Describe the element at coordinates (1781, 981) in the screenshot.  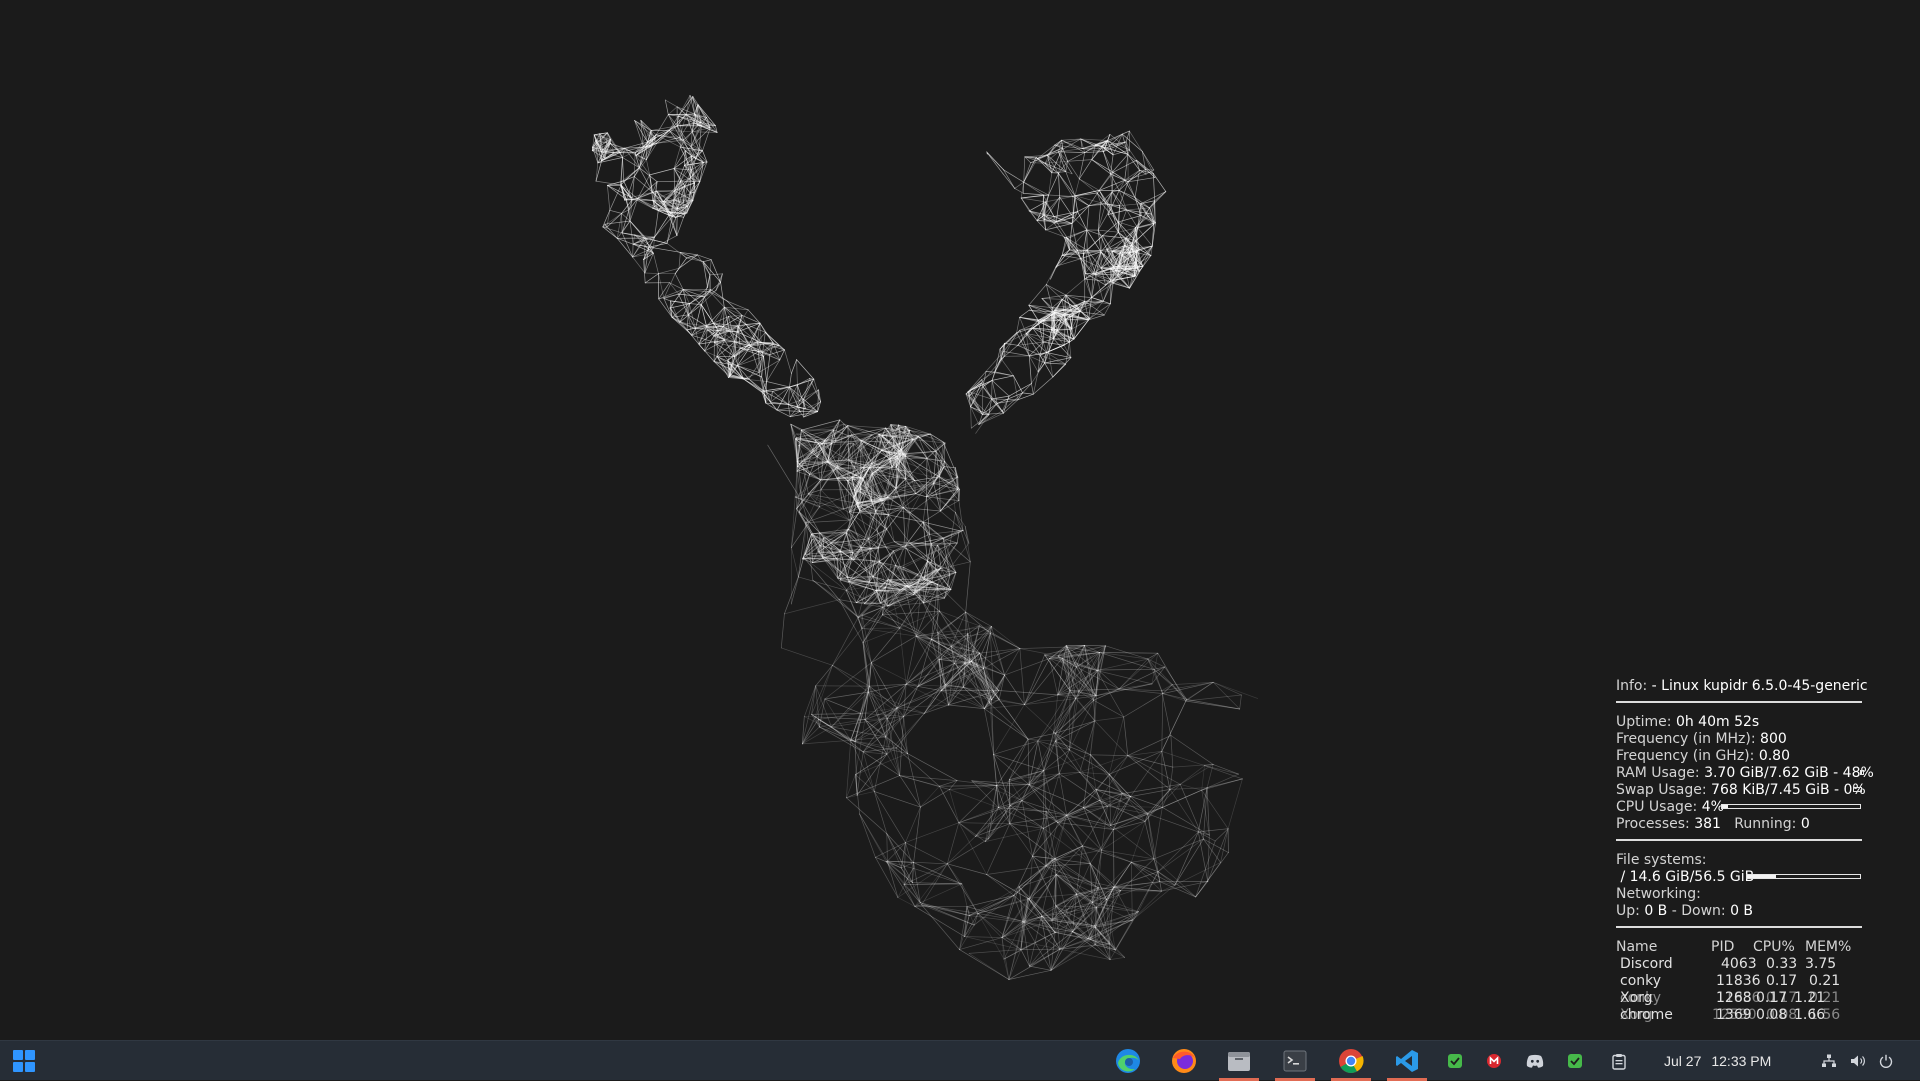
I see `process-cpu: 0.17` at that location.